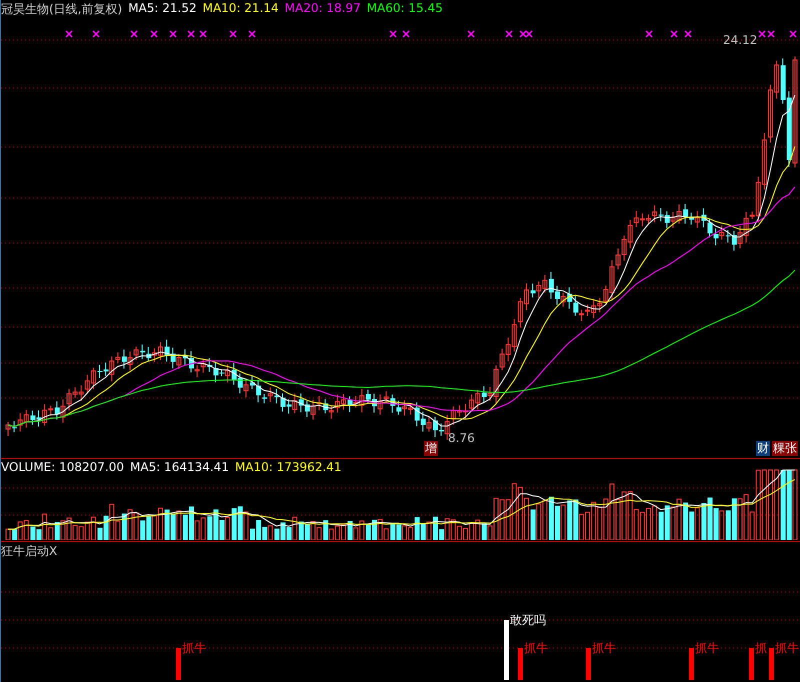 This screenshot has width=800, height=682. I want to click on indicator-value: MA10: 173962.41, so click(288, 467).